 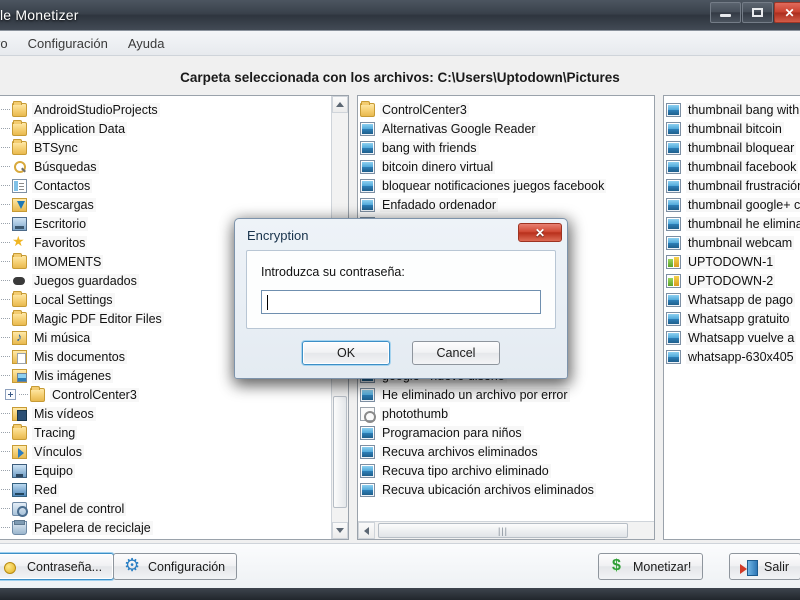 I want to click on tree-item: Red, so click(x=165, y=489).